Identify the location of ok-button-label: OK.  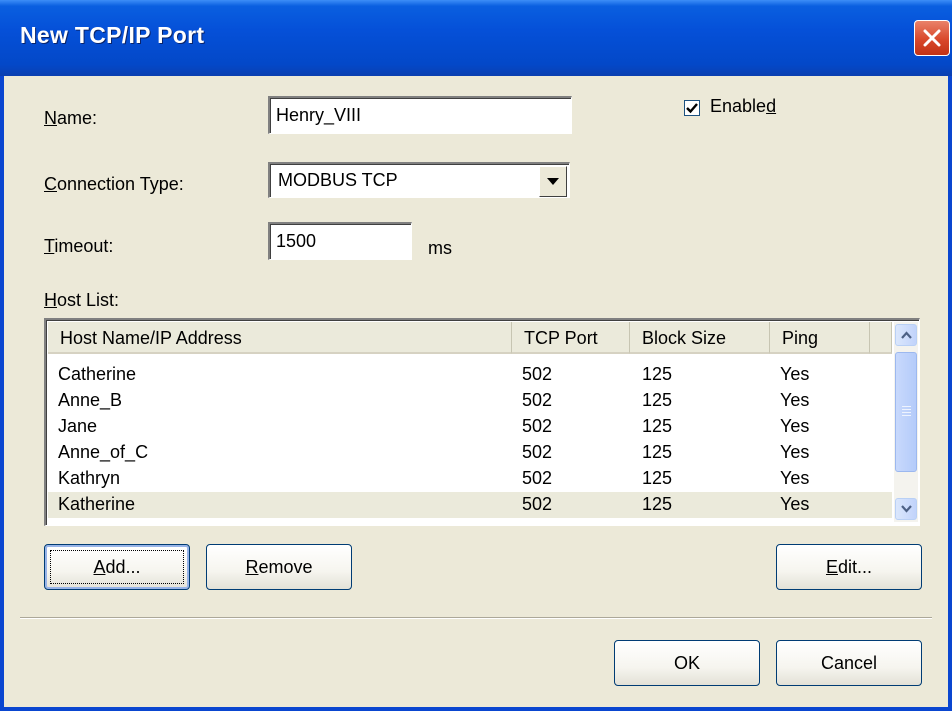
(686, 663).